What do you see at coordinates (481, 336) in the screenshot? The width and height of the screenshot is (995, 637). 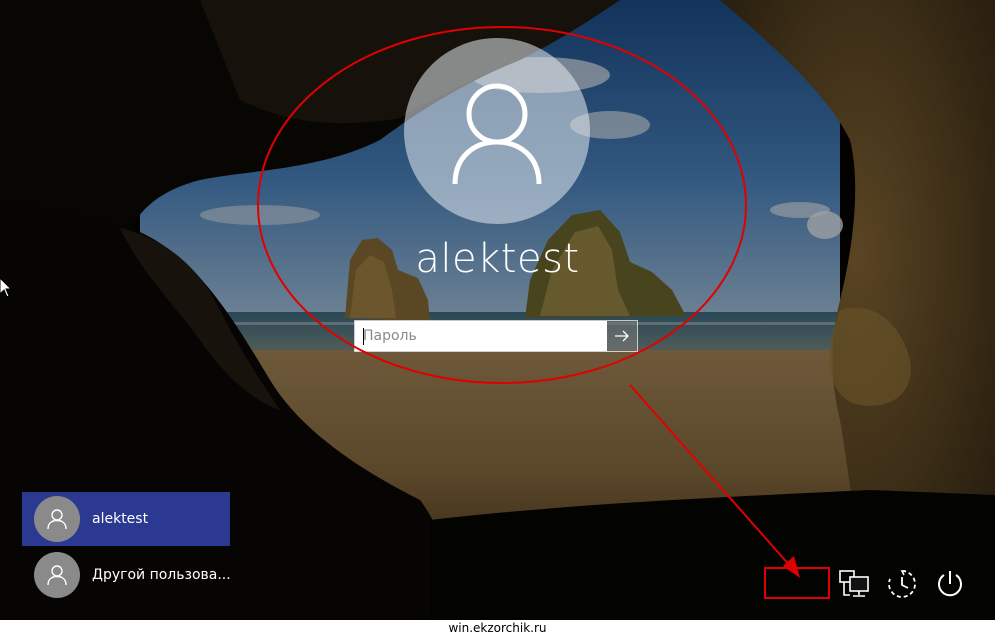 I see `password-input` at bounding box center [481, 336].